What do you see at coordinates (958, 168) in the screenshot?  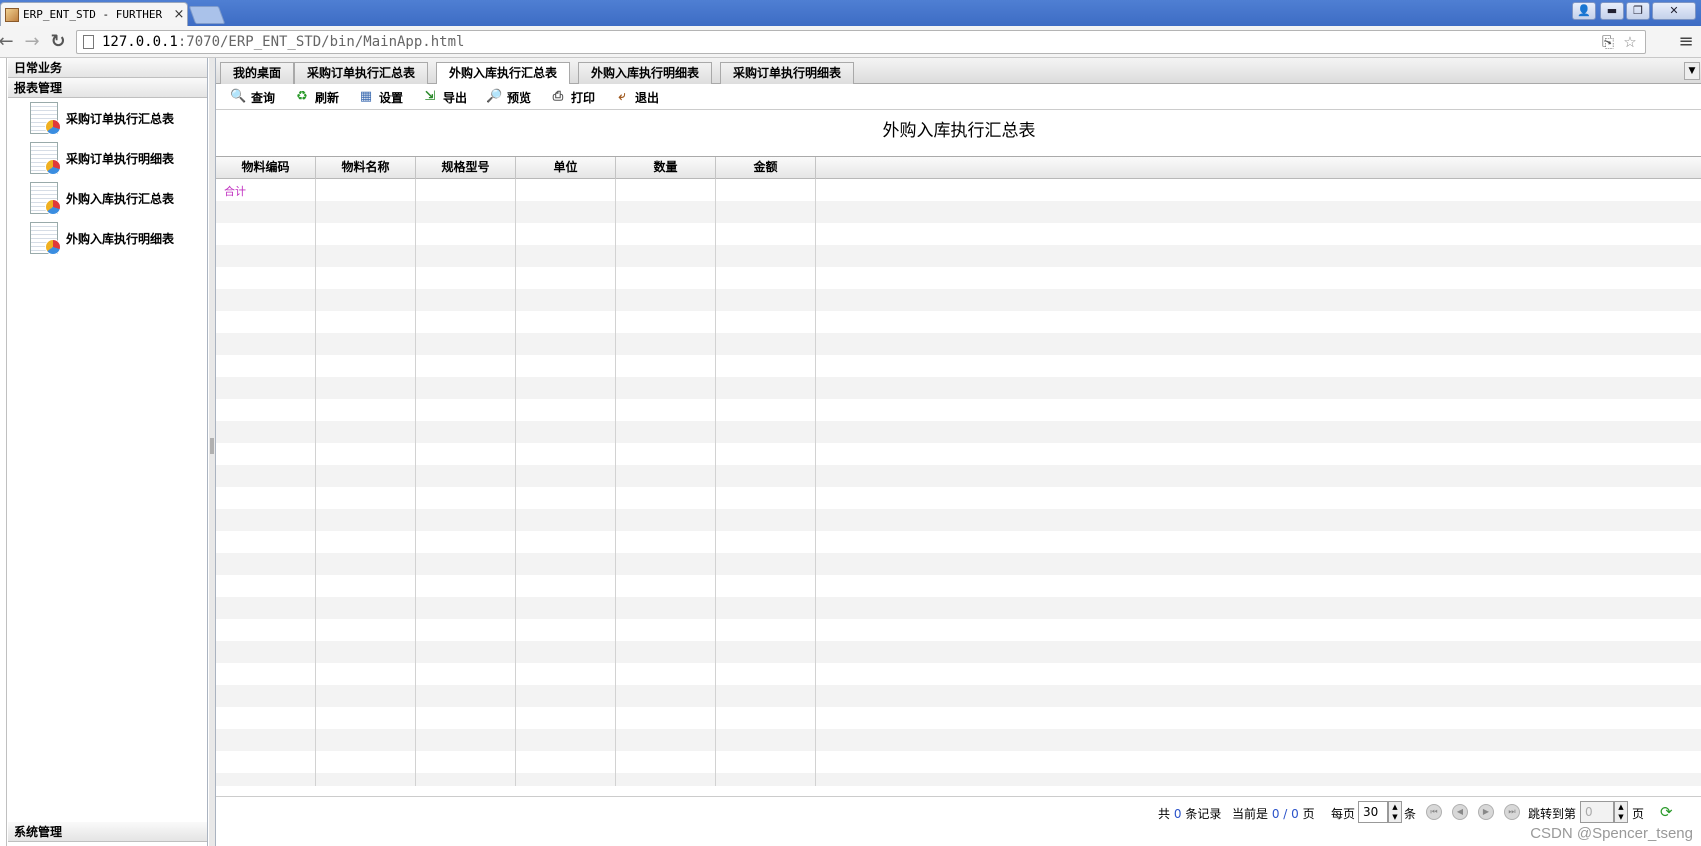 I see `grid-header: 物料编码 物料名称 规格型号 单位 数量 金额` at bounding box center [958, 168].